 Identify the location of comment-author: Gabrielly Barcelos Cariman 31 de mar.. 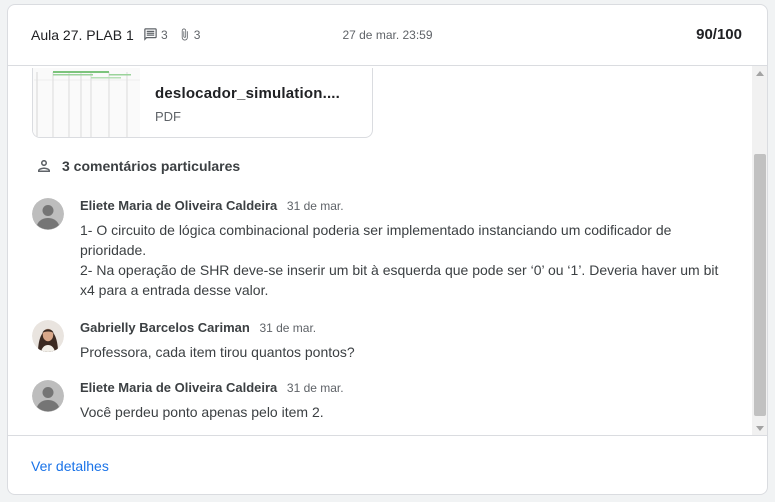
(198, 327).